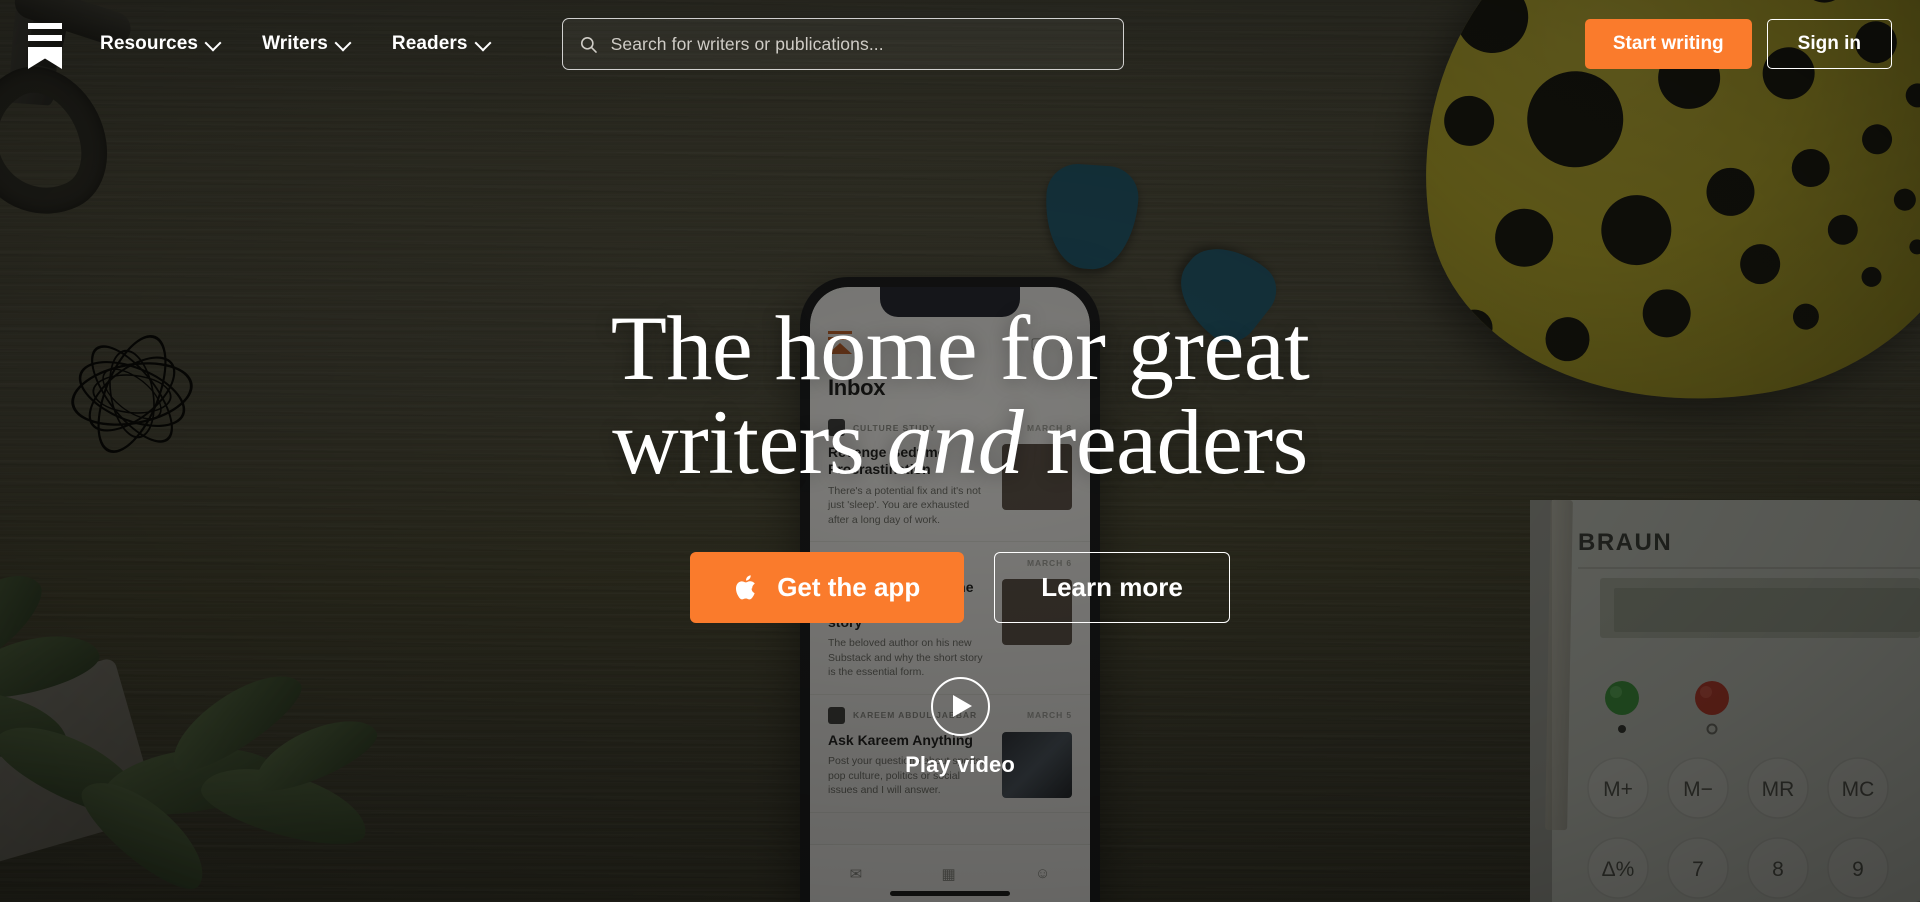 The image size is (1920, 902). What do you see at coordinates (1112, 587) in the screenshot?
I see `learn-more-button: Learn more` at bounding box center [1112, 587].